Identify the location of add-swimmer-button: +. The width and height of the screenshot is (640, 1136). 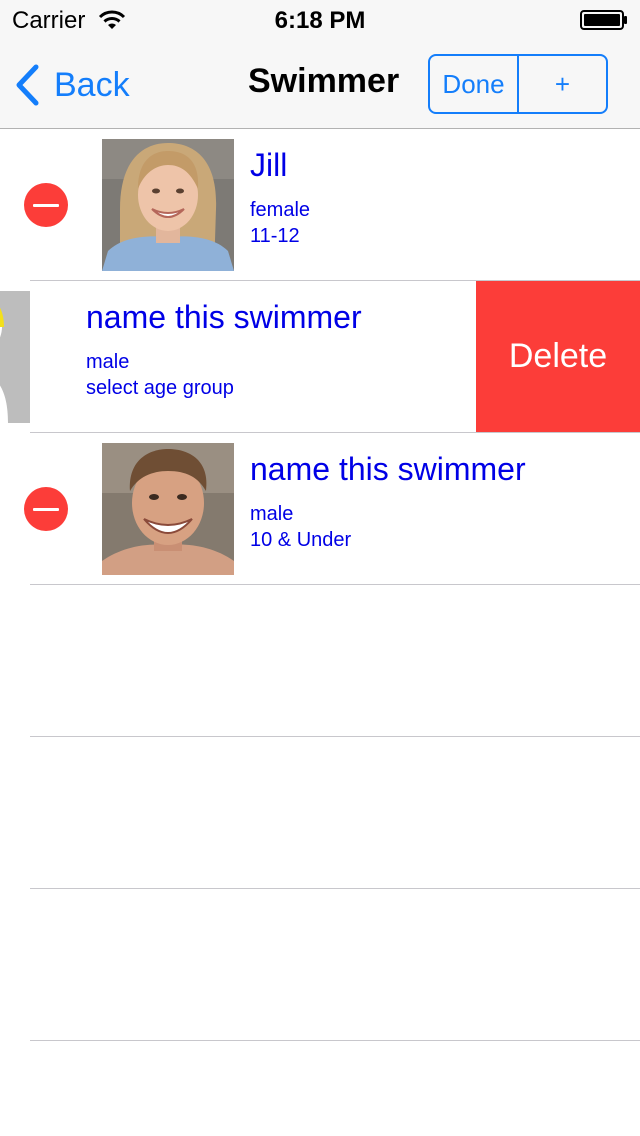
(562, 84).